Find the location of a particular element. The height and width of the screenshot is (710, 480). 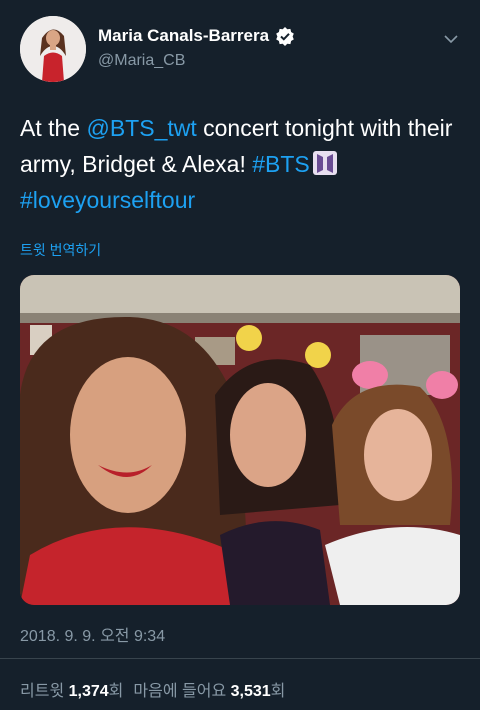

verified-badge-icon is located at coordinates (285, 36).